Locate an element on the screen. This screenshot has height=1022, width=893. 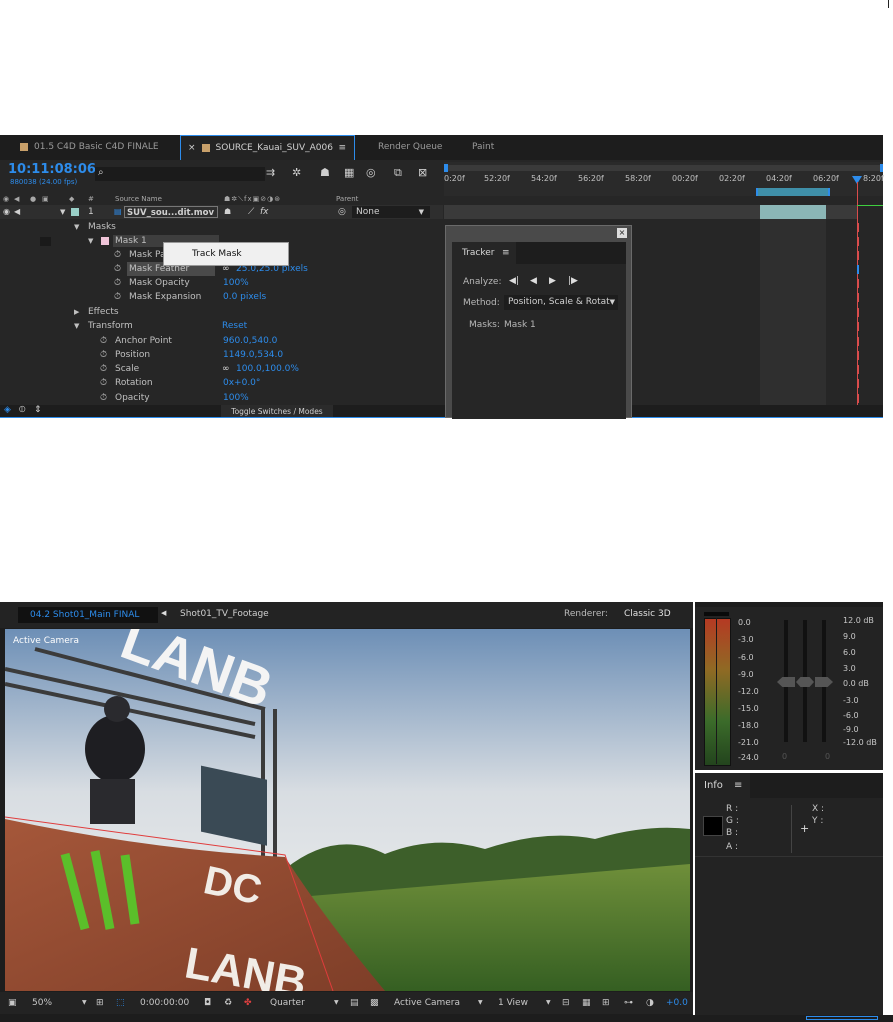
search-box: ⌕ is located at coordinates (180, 174).